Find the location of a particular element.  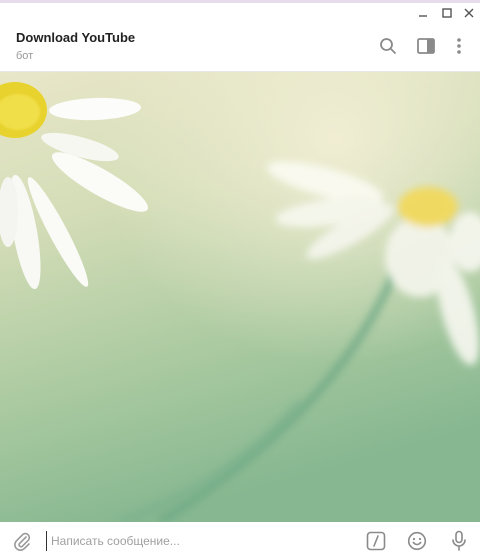

maximize-icon is located at coordinates (447, 13).